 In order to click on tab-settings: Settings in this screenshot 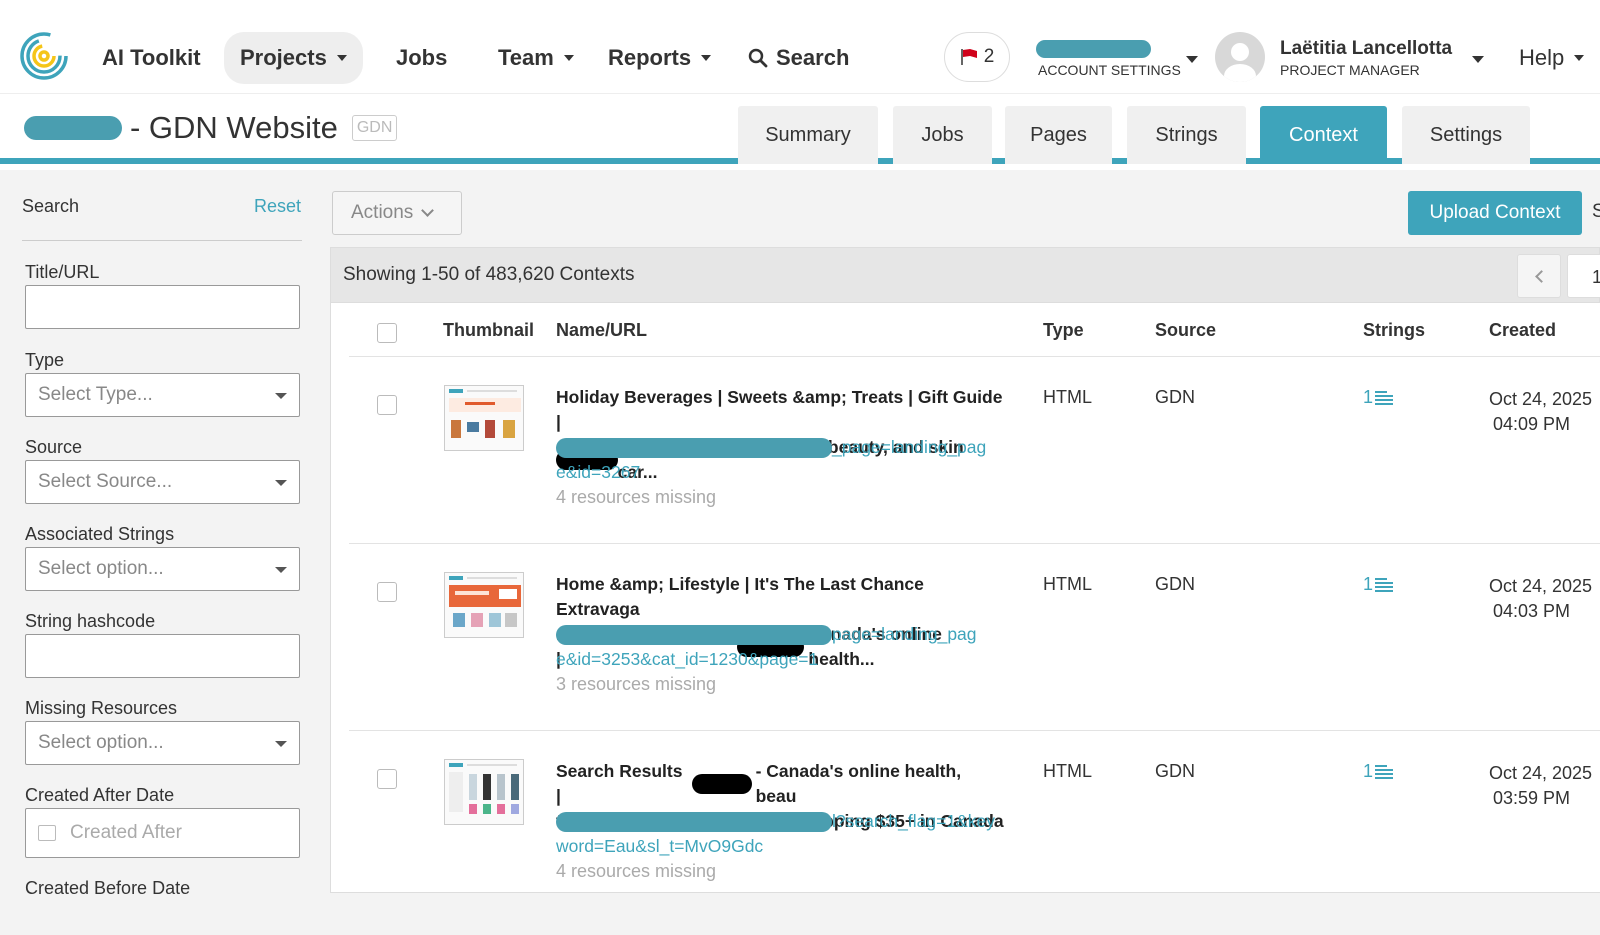, I will do `click(1466, 135)`.